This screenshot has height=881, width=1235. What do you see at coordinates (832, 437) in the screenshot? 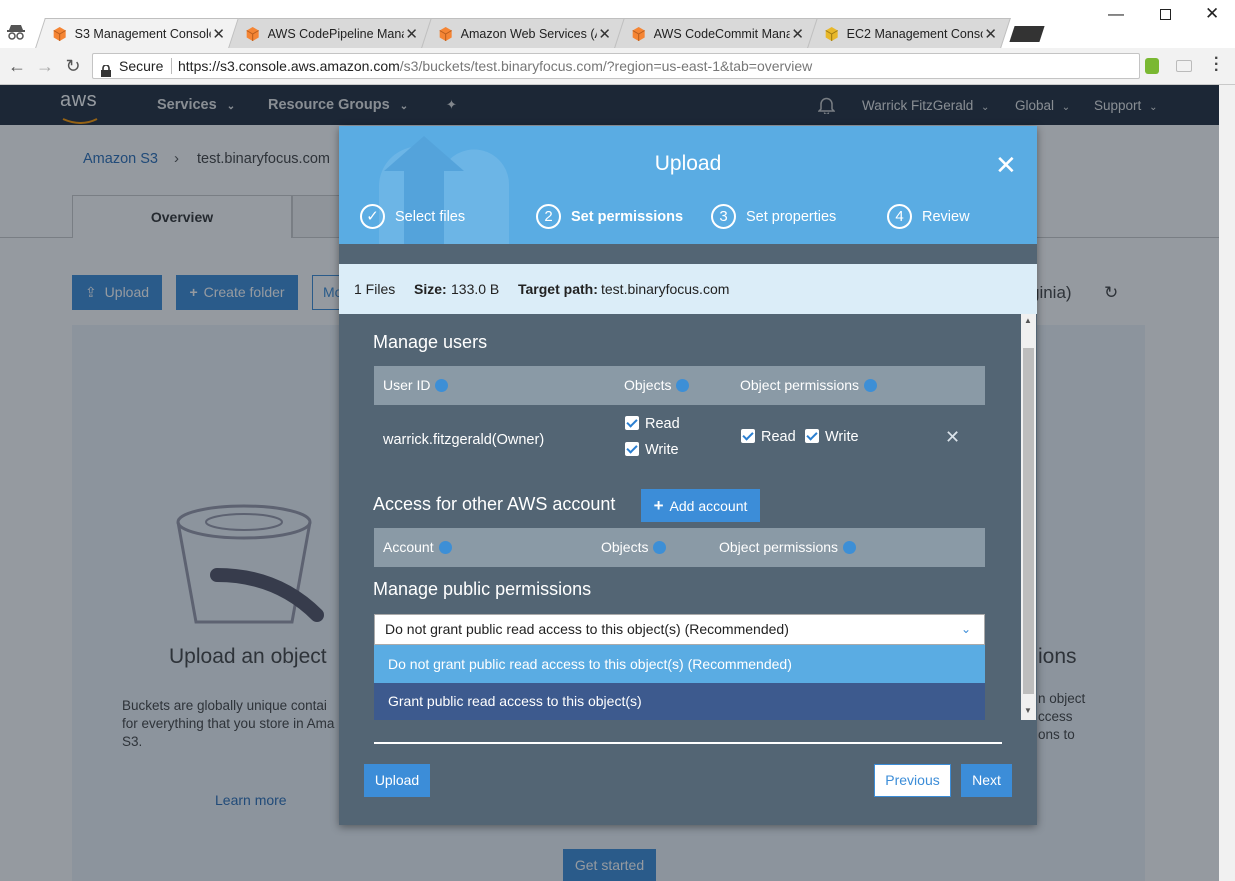
I see `perm-write-checkbox: Write` at bounding box center [832, 437].